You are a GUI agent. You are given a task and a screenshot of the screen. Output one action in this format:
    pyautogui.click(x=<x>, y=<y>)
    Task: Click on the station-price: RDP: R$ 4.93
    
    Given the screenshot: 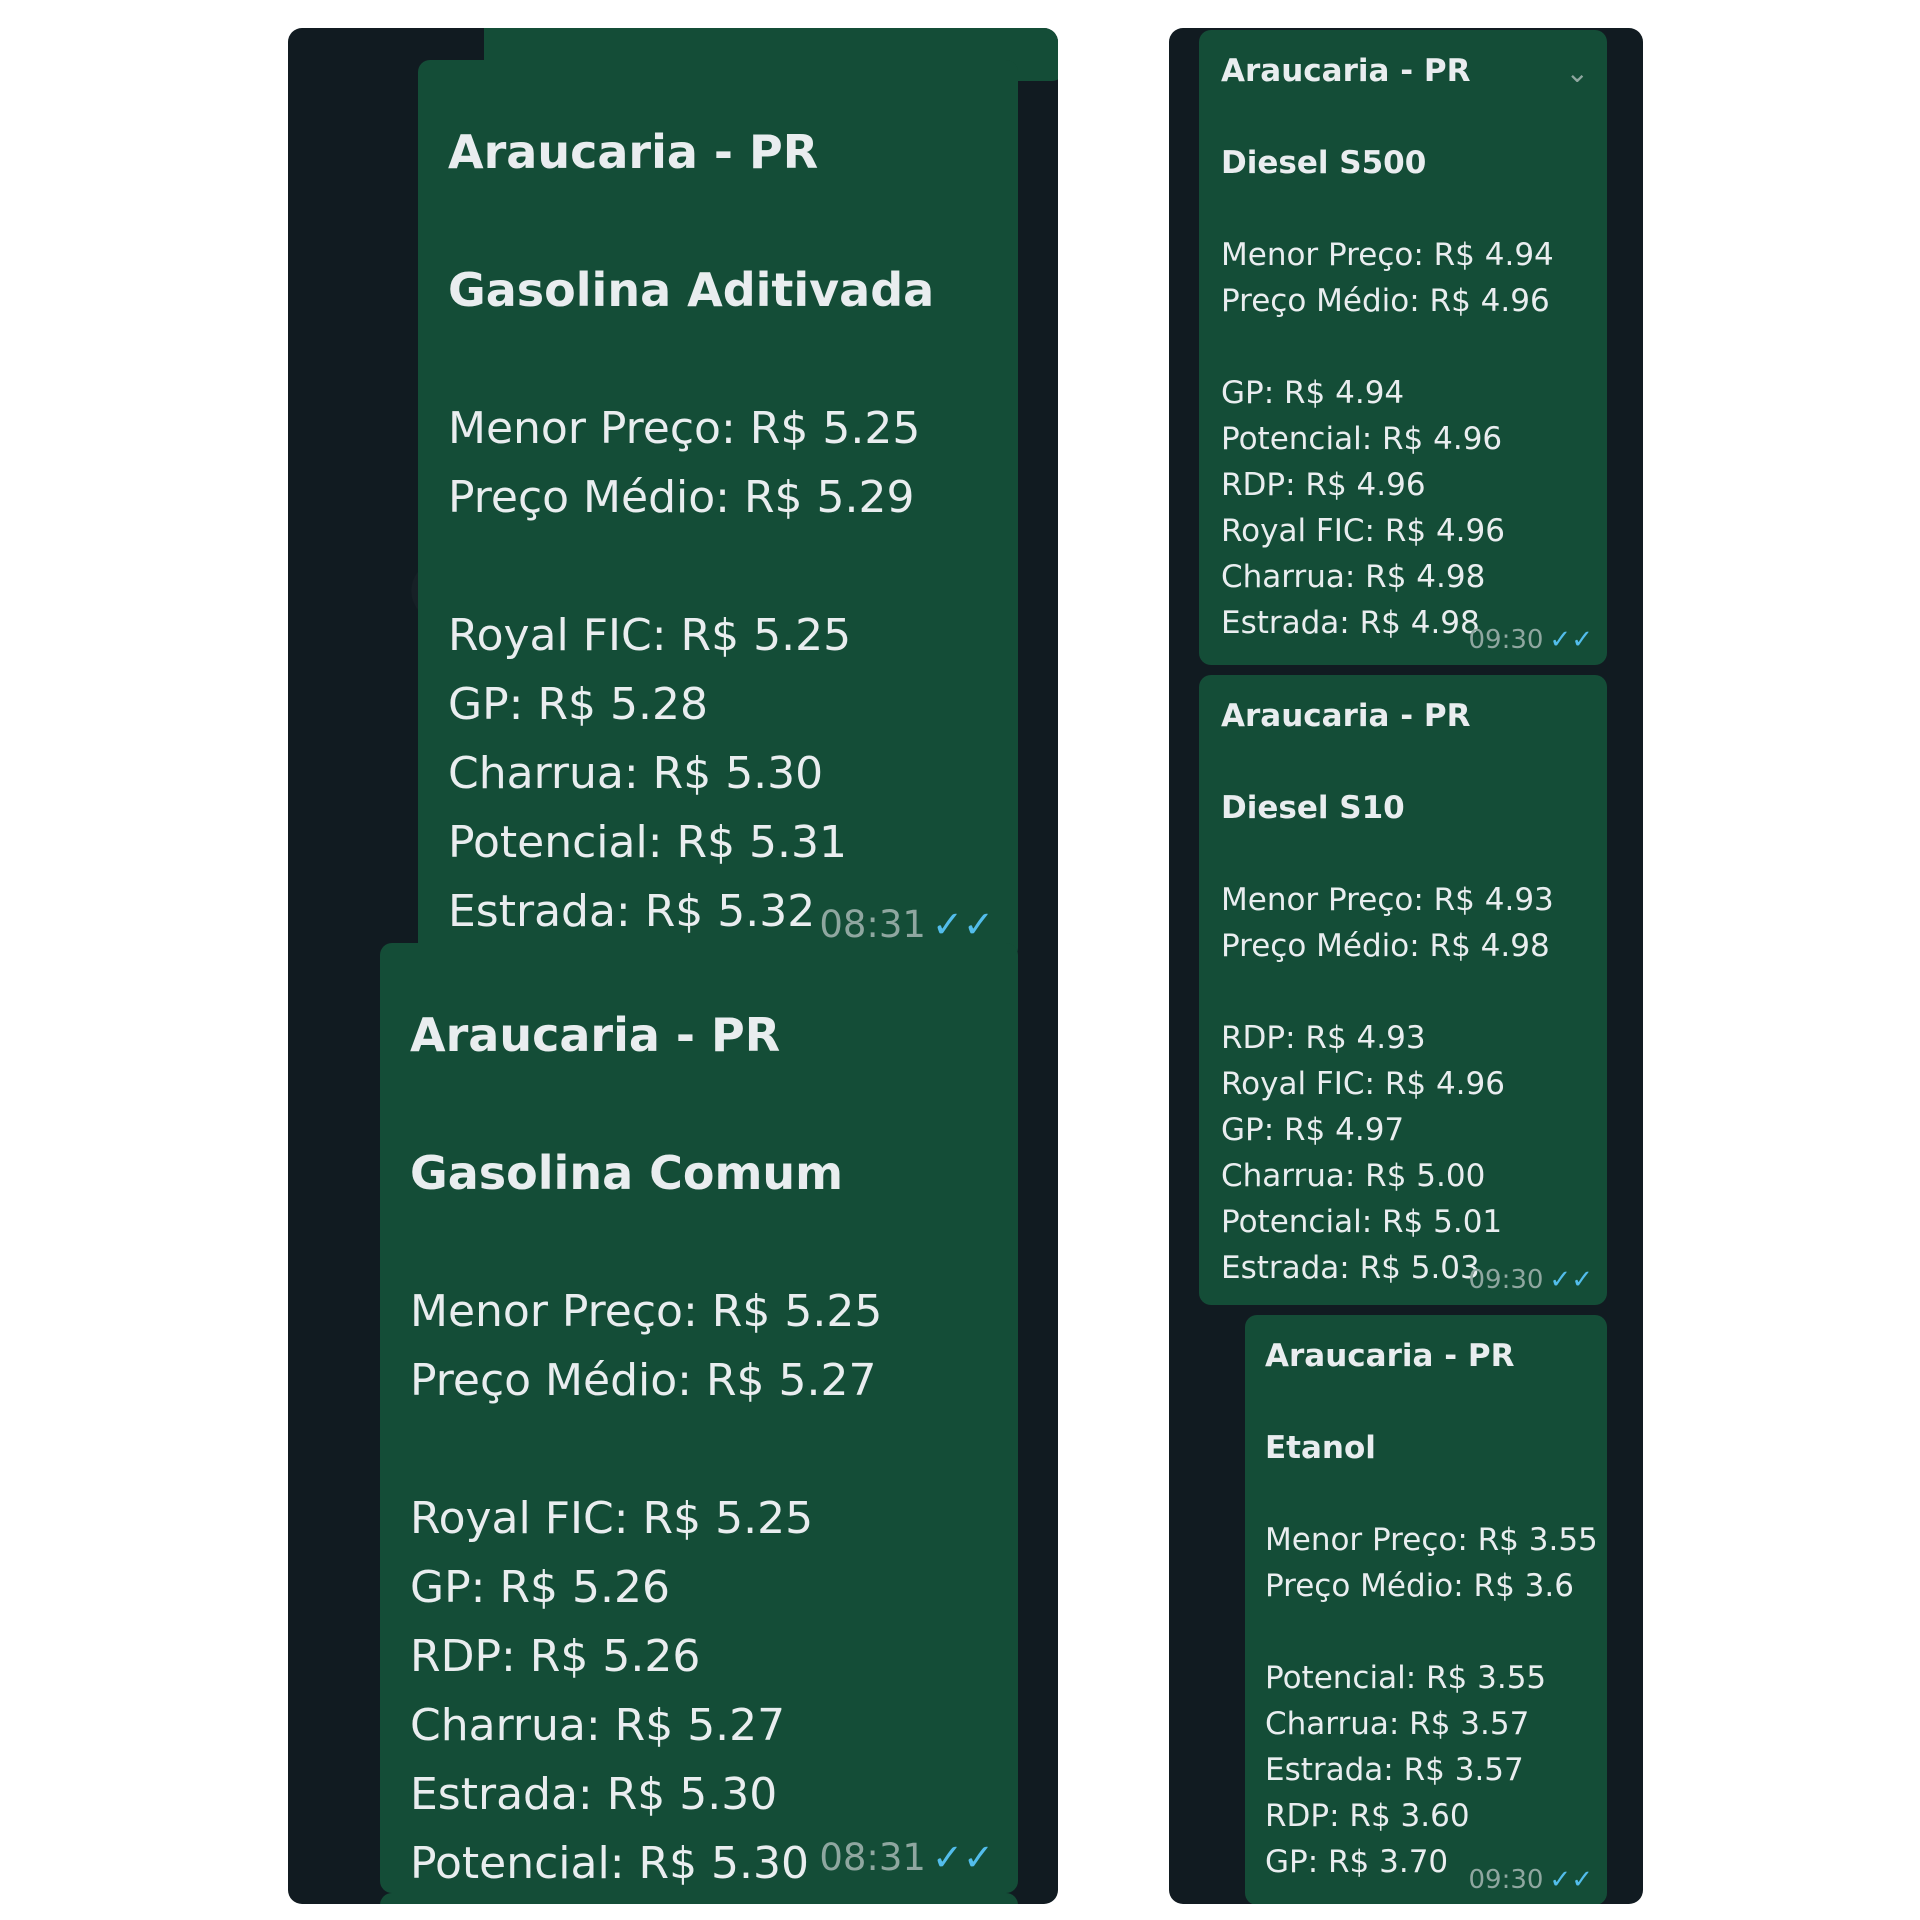 What is the action you would take?
    pyautogui.click(x=1323, y=1038)
    